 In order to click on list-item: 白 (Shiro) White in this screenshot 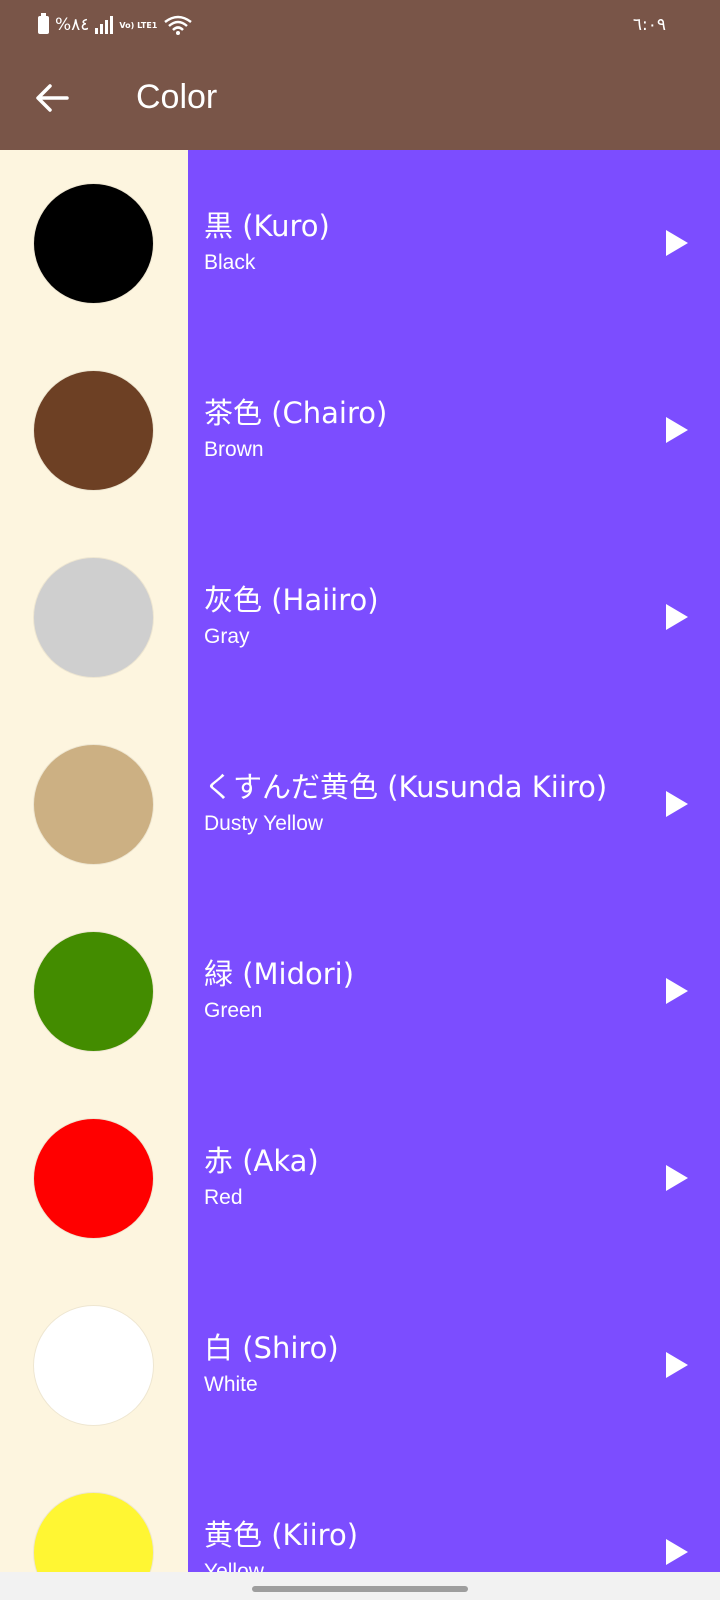, I will do `click(360, 1365)`.